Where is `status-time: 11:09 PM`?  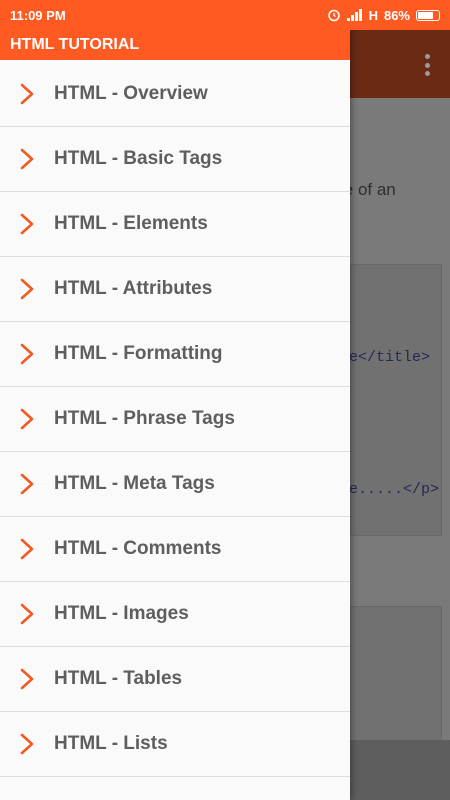
status-time: 11:09 PM is located at coordinates (38, 15).